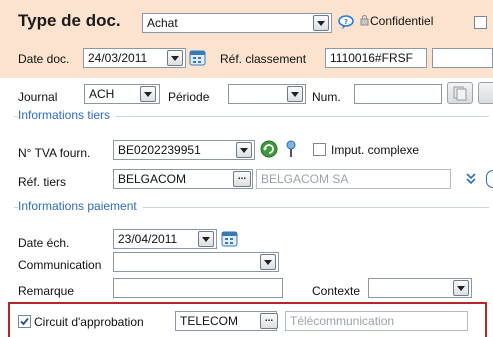  I want to click on documents-button, so click(460, 93).